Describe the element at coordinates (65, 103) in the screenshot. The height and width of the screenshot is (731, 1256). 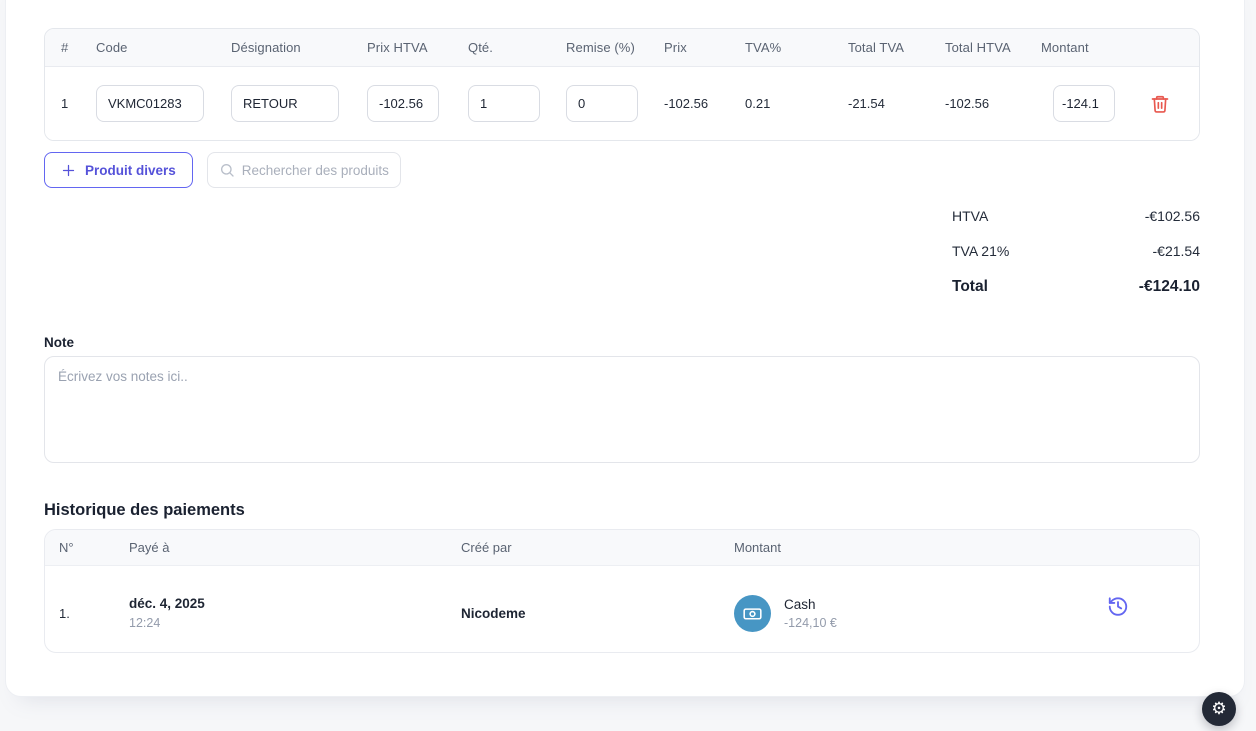
I see `line-number: 1` at that location.